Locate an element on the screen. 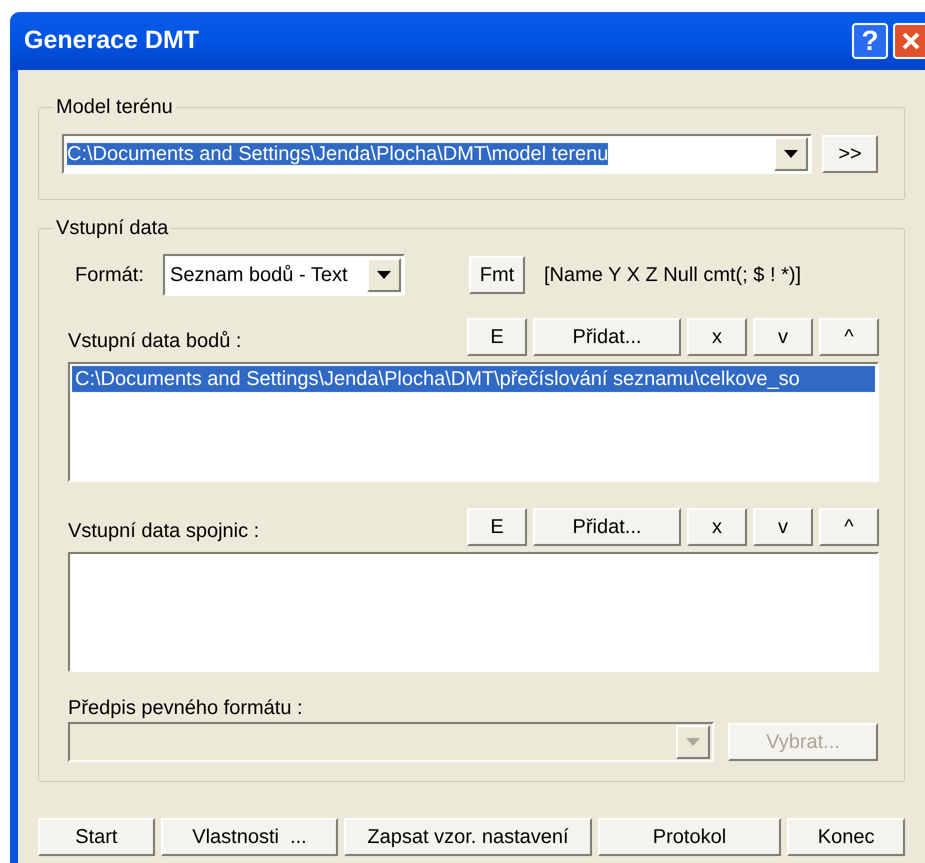 This screenshot has height=863, width=925. list-item: C:\Documents and Settings\Jenda\Plocha\DMT\přečíslování seznamu\celkove_so is located at coordinates (473, 379).